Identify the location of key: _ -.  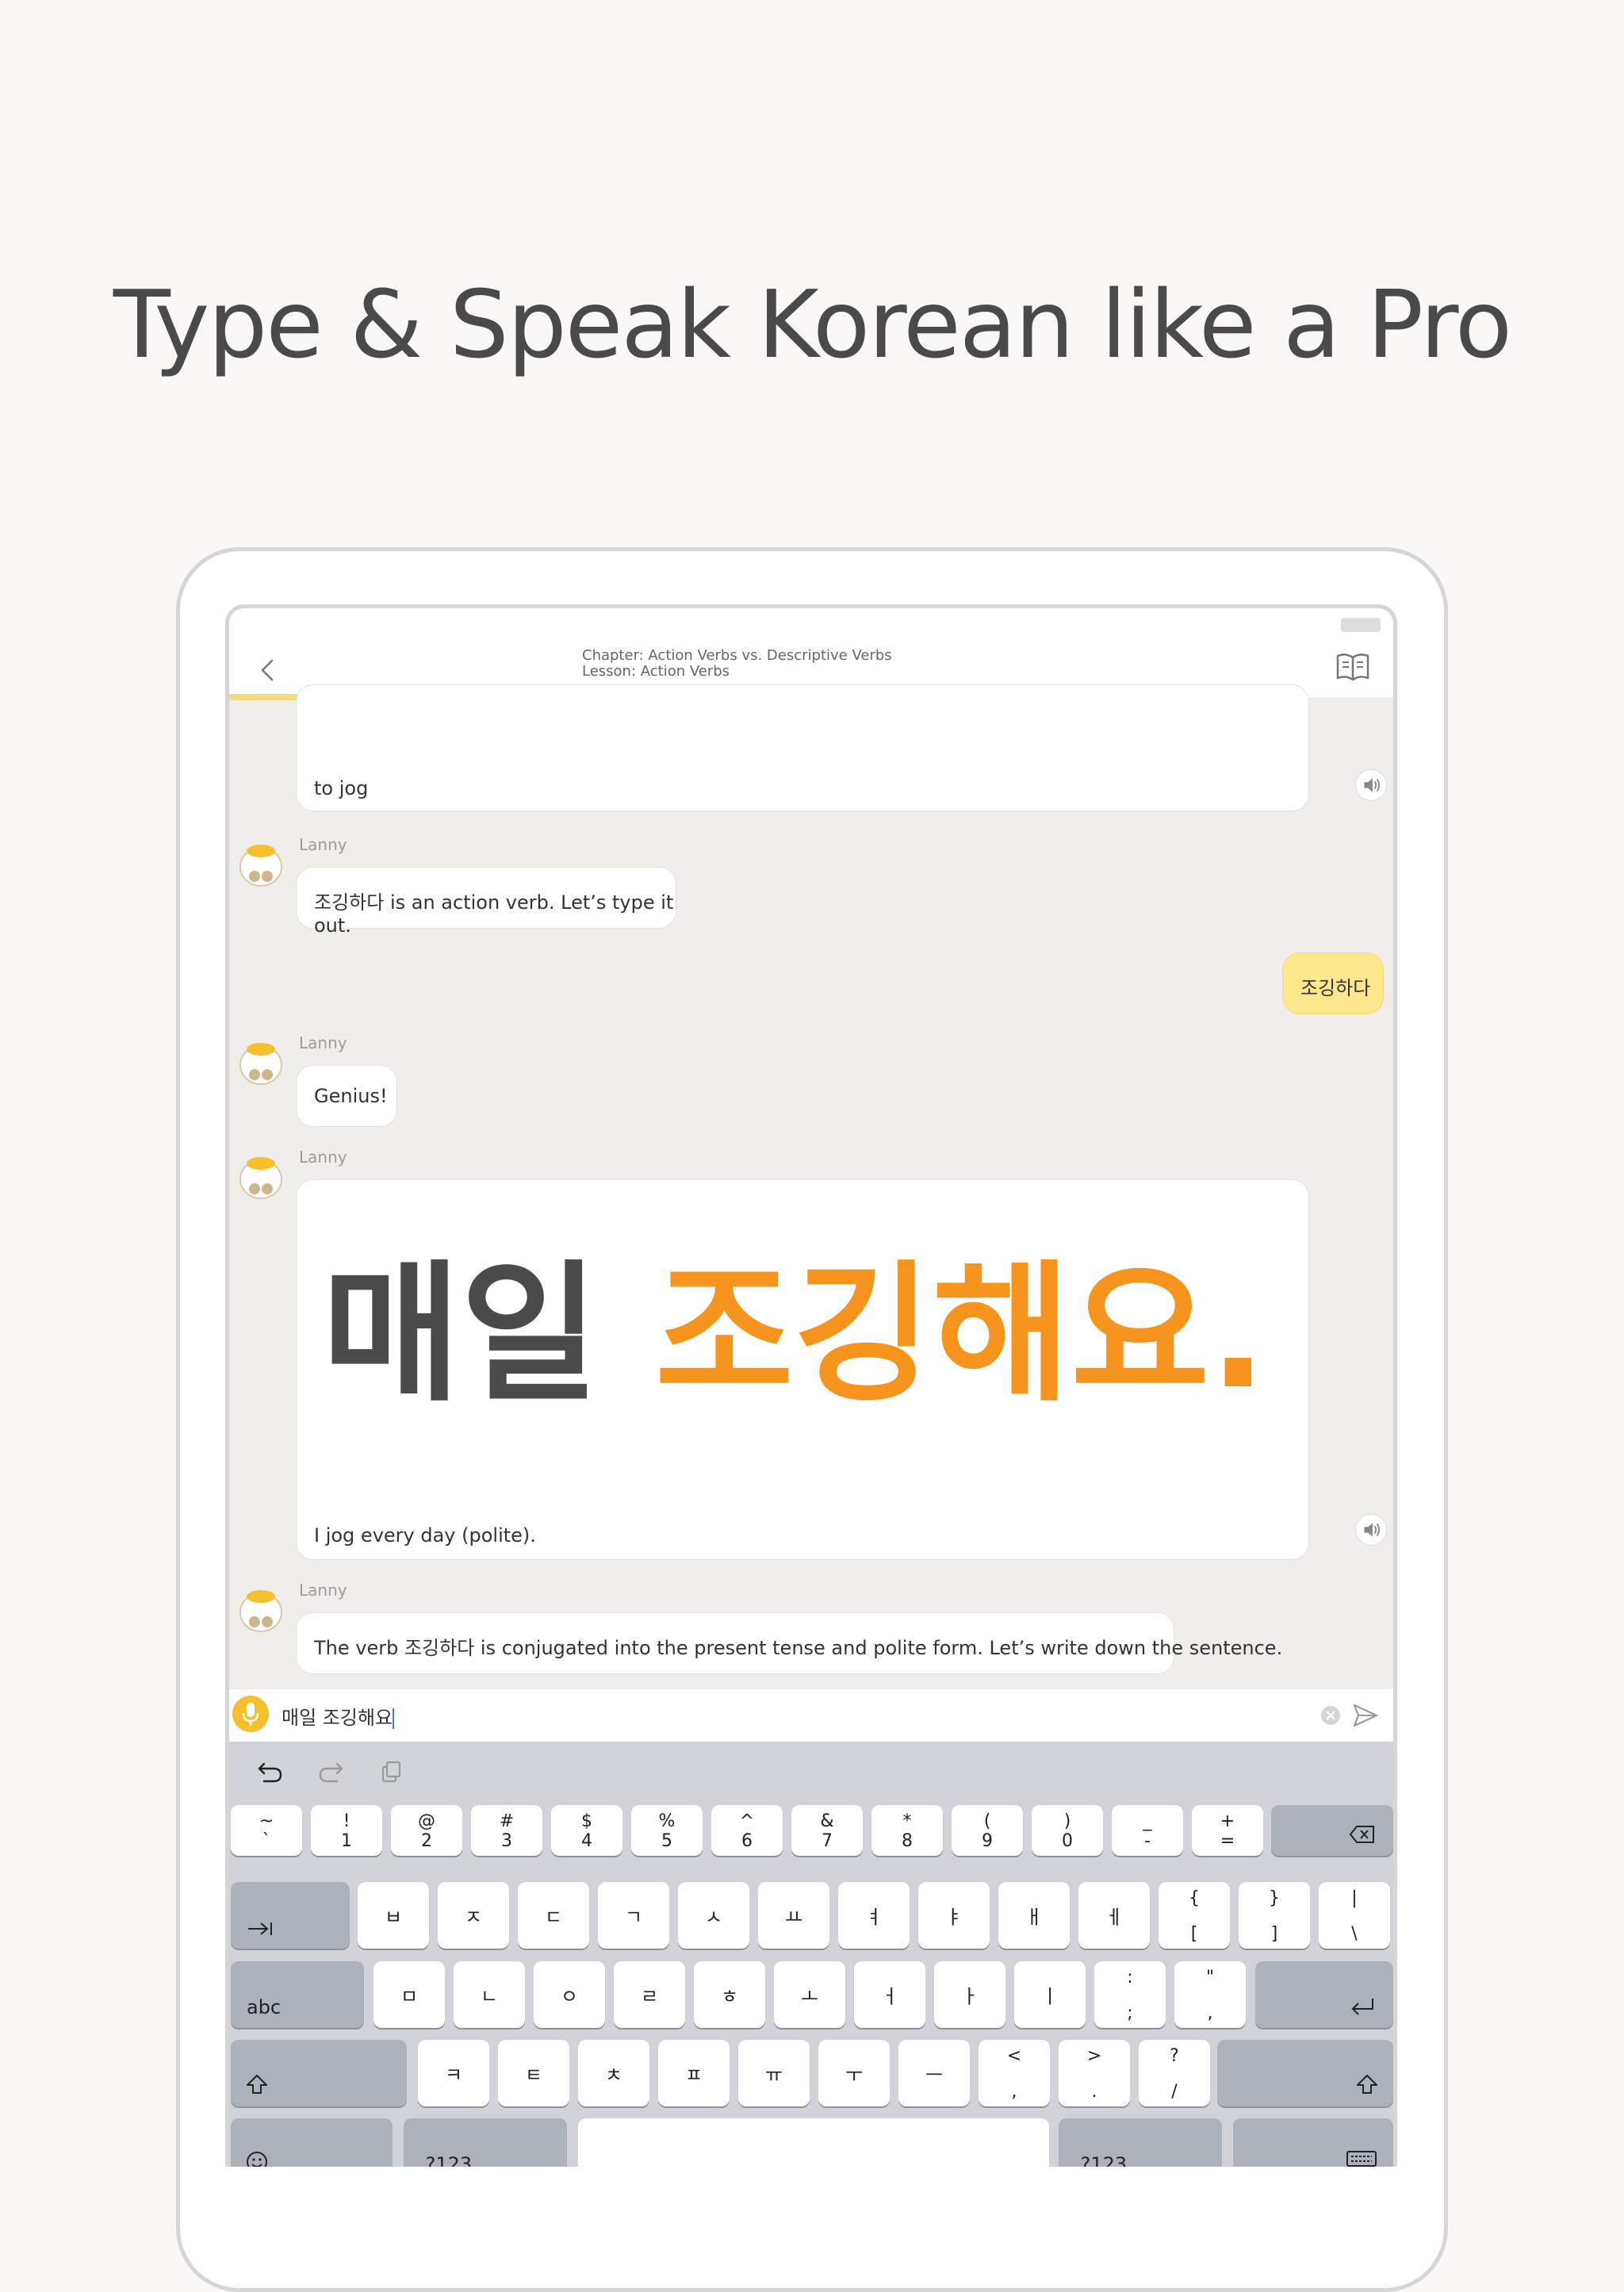
(1147, 1831).